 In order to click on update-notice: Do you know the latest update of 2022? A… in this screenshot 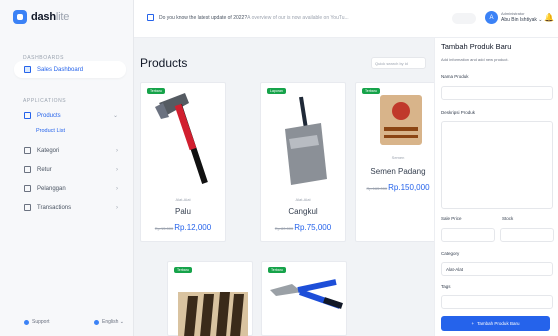, I will do `click(248, 17)`.